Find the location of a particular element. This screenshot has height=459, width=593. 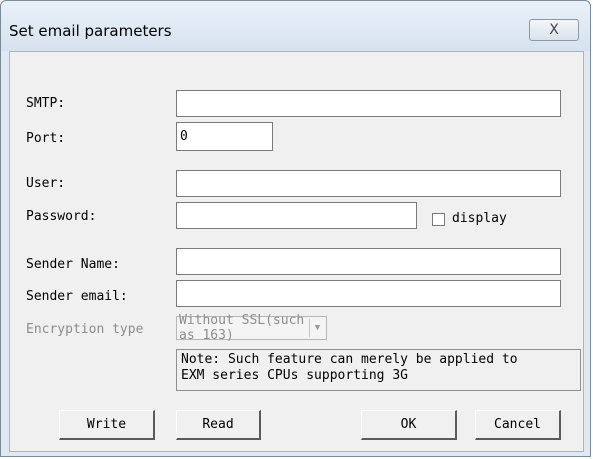

close-button: X is located at coordinates (554, 30).